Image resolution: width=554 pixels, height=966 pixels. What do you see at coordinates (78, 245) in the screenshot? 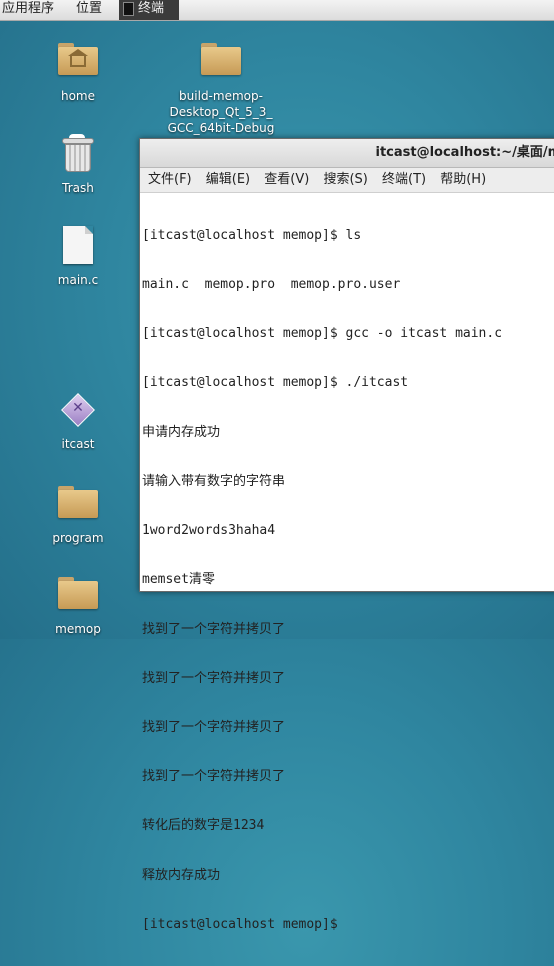
I see `text-file-icon` at bounding box center [78, 245].